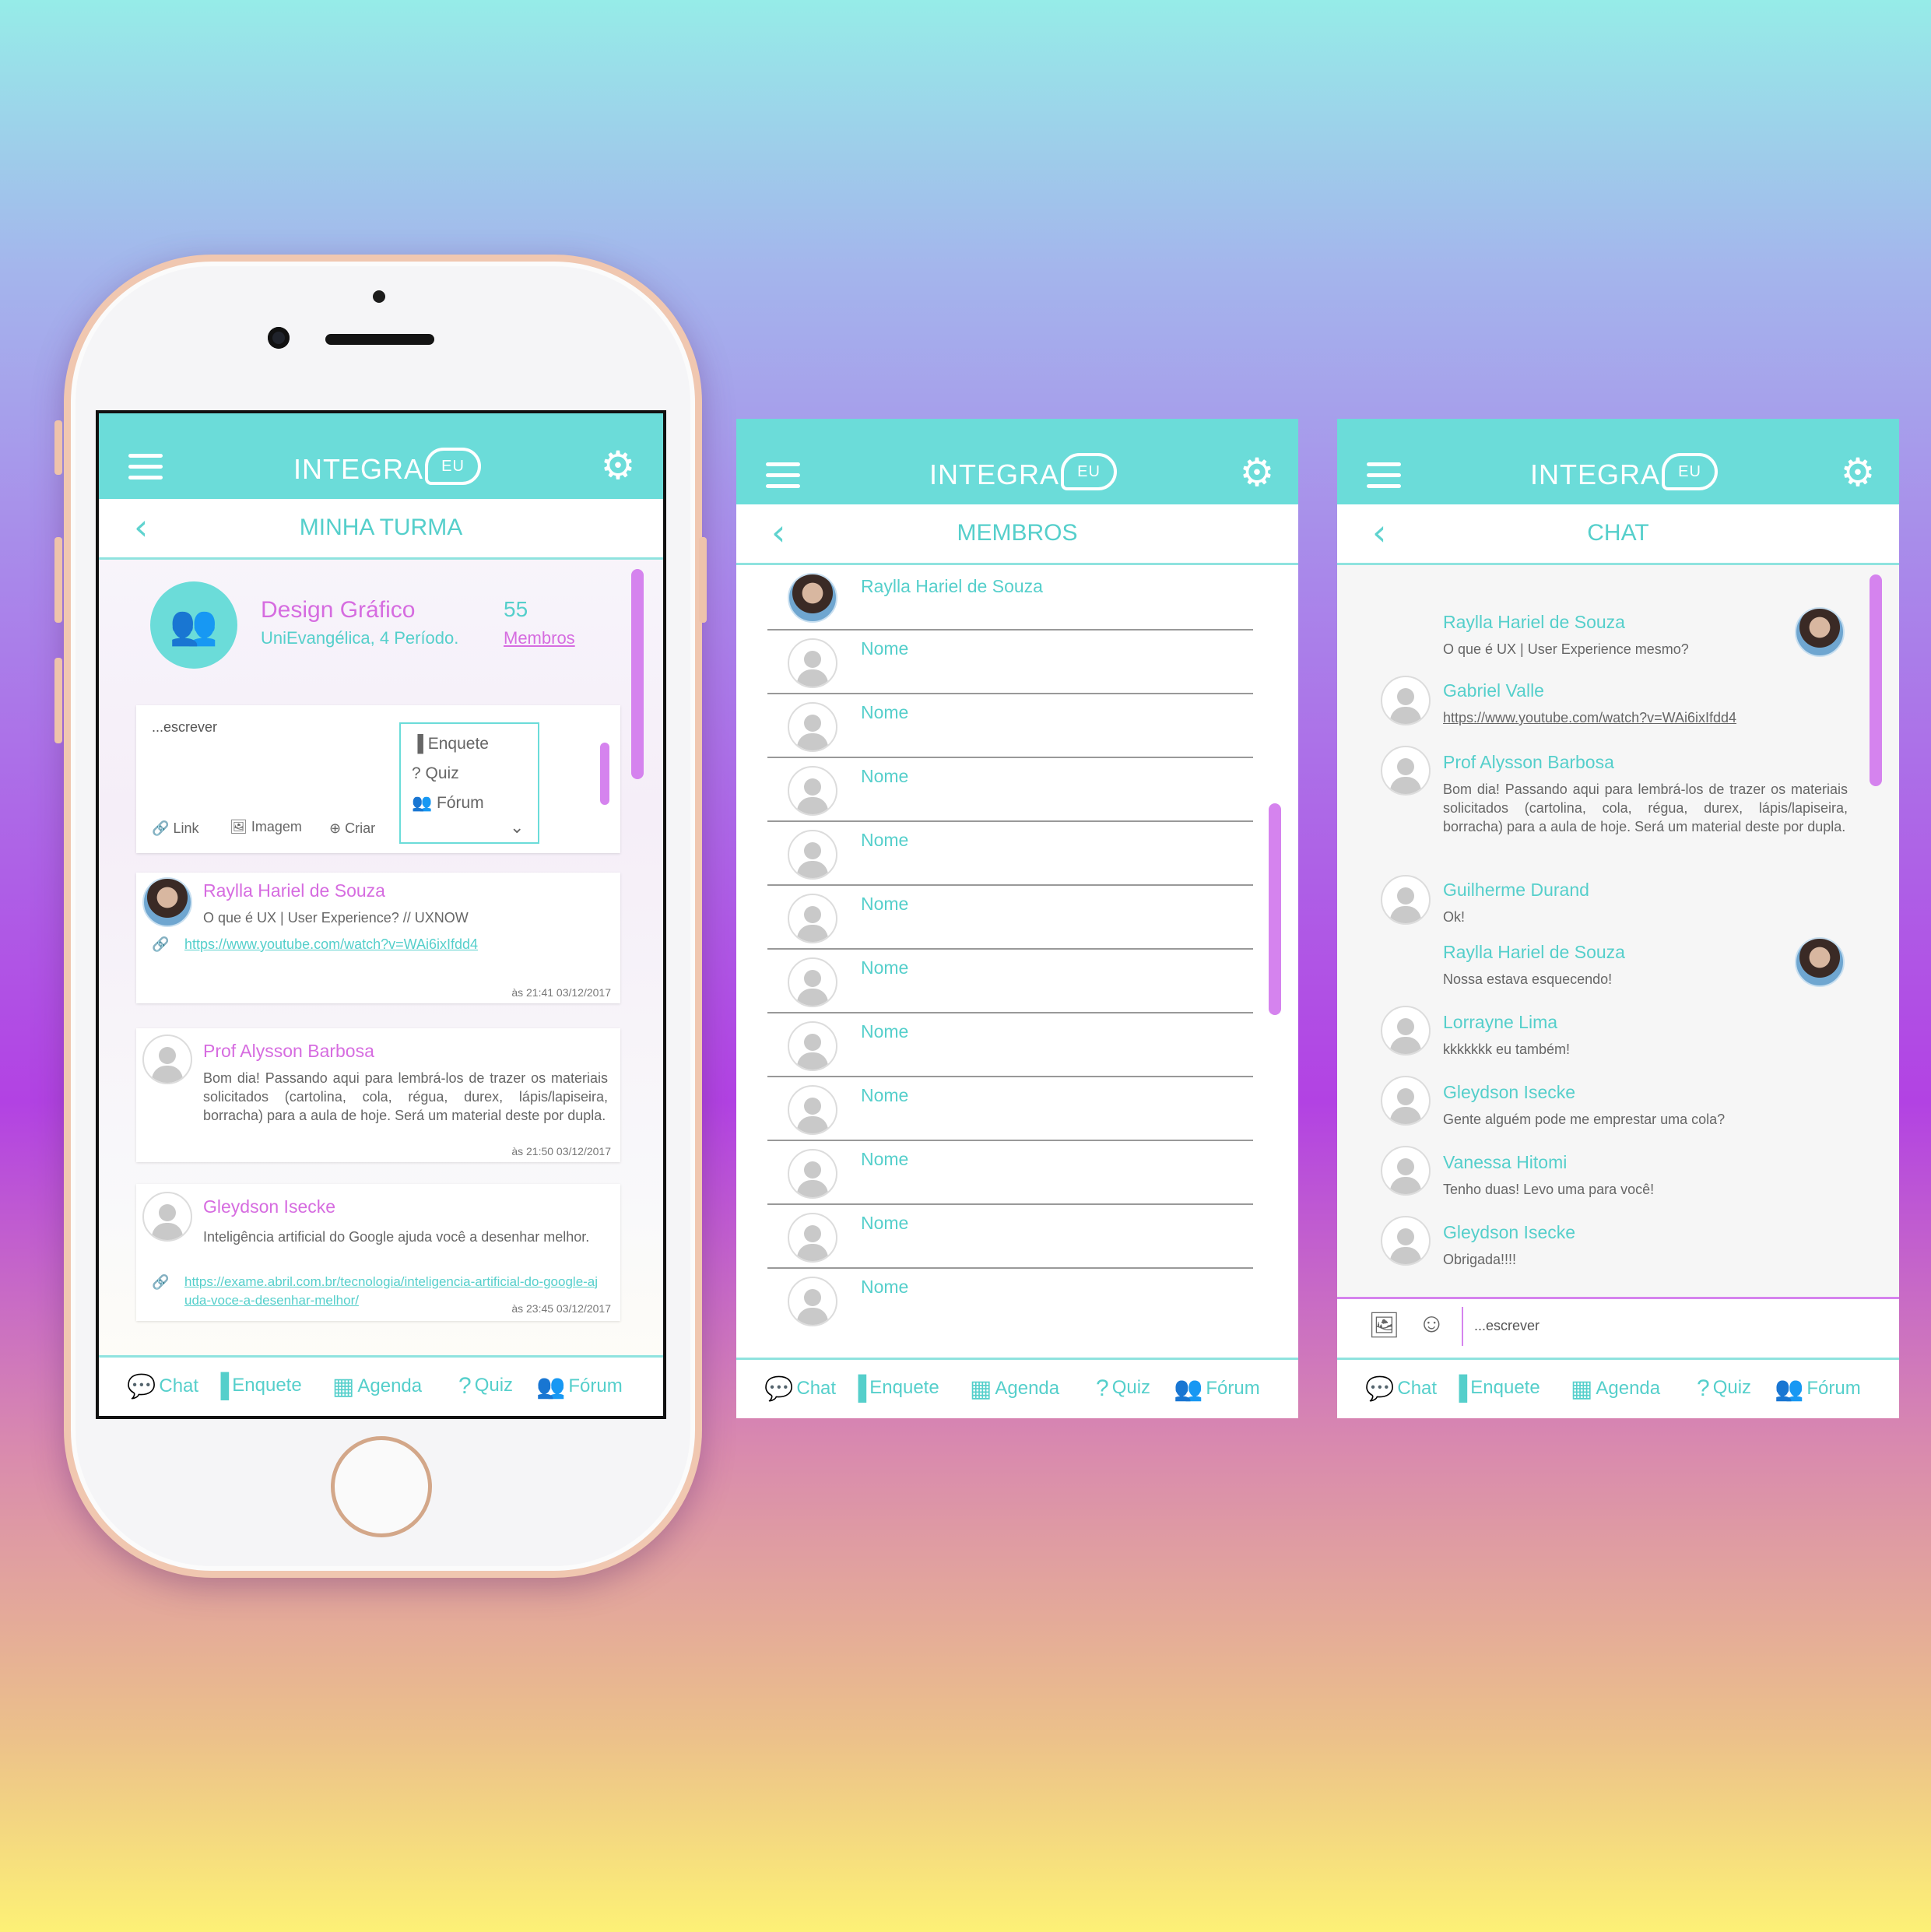  What do you see at coordinates (343, 1387) in the screenshot?
I see `calendar-icon: ▦` at bounding box center [343, 1387].